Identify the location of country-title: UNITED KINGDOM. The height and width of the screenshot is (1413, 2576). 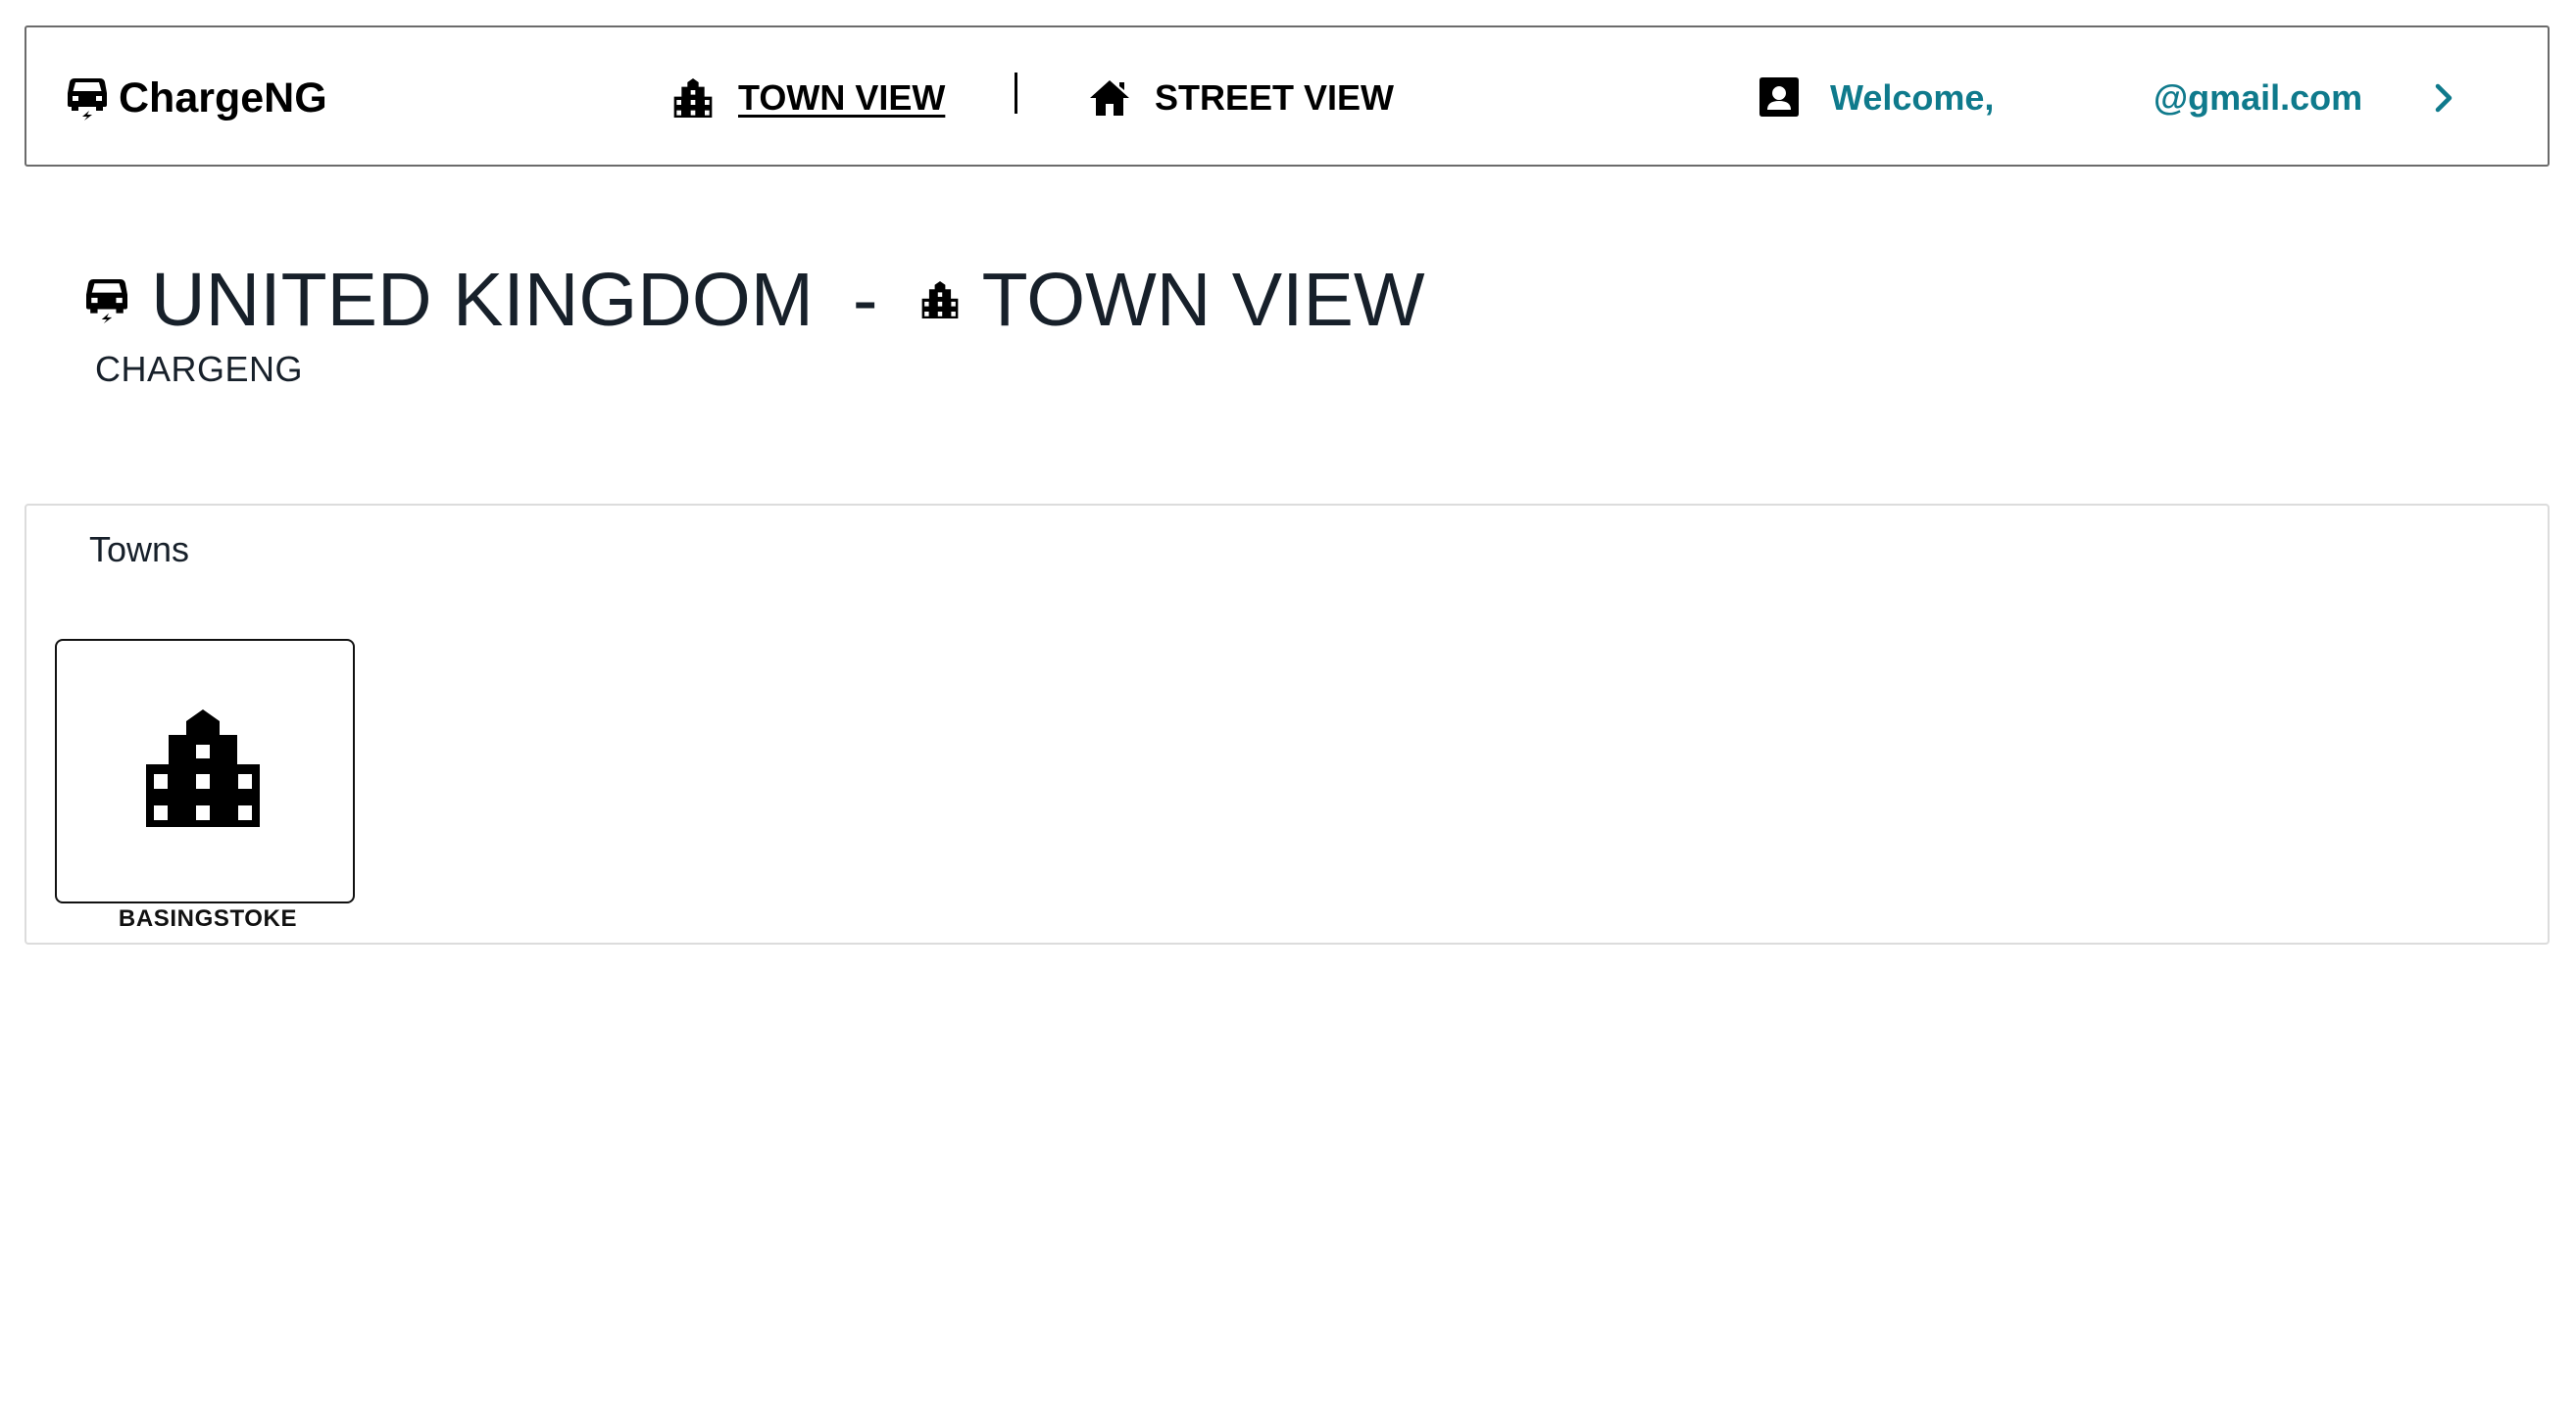
(482, 299).